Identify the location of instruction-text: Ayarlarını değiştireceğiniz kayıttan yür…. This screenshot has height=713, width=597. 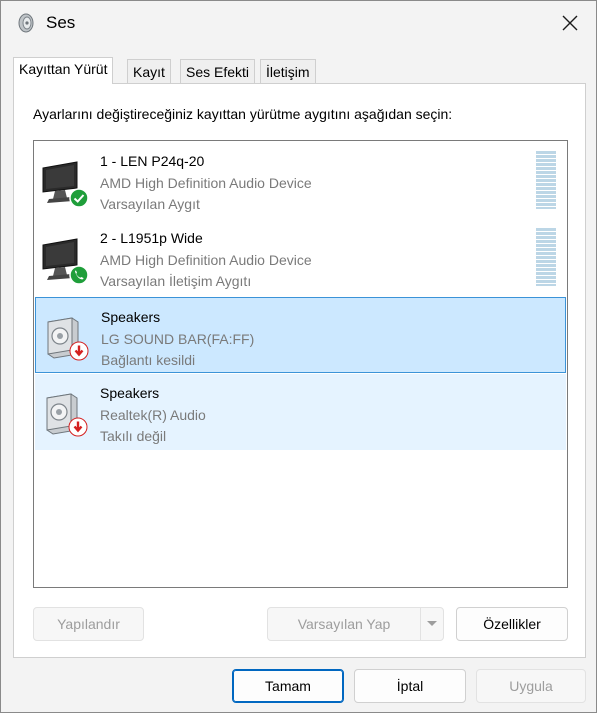
(243, 114).